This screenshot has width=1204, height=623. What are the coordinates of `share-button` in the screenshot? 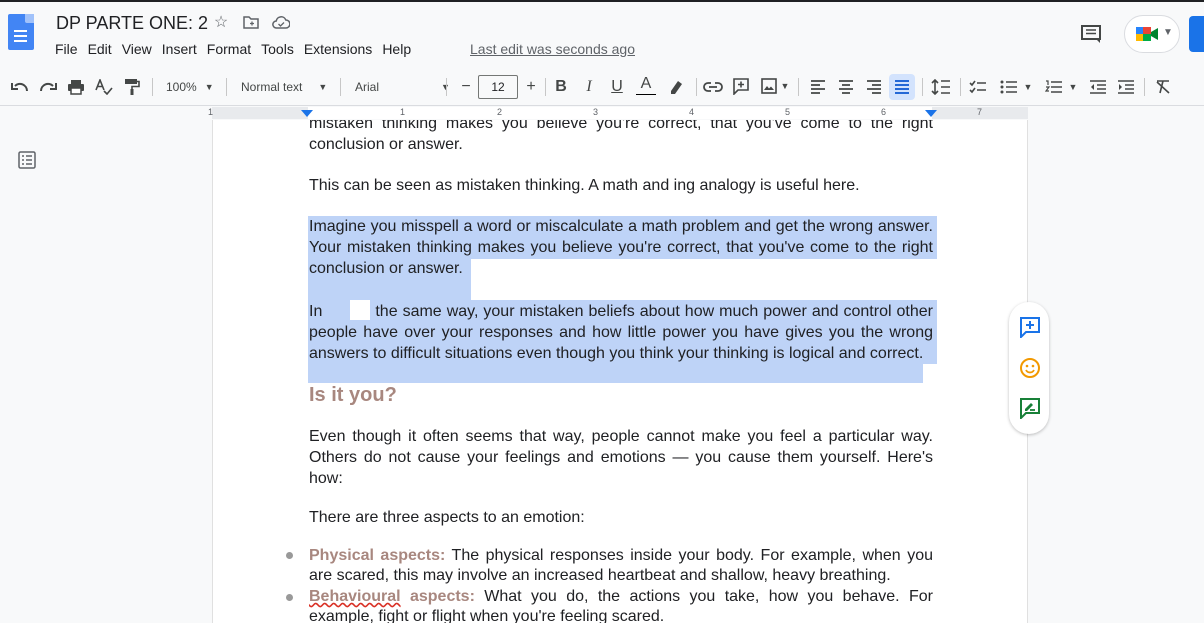 It's located at (1196, 34).